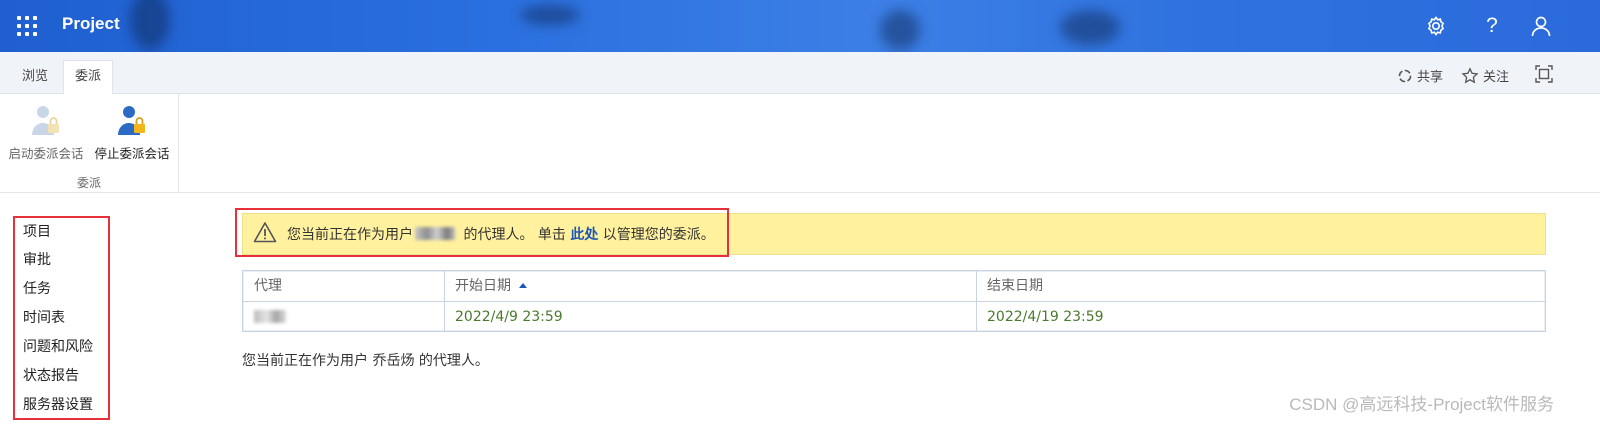 This screenshot has height=430, width=1600. Describe the element at coordinates (268, 286) in the screenshot. I see `column-header-label: 代理` at that location.